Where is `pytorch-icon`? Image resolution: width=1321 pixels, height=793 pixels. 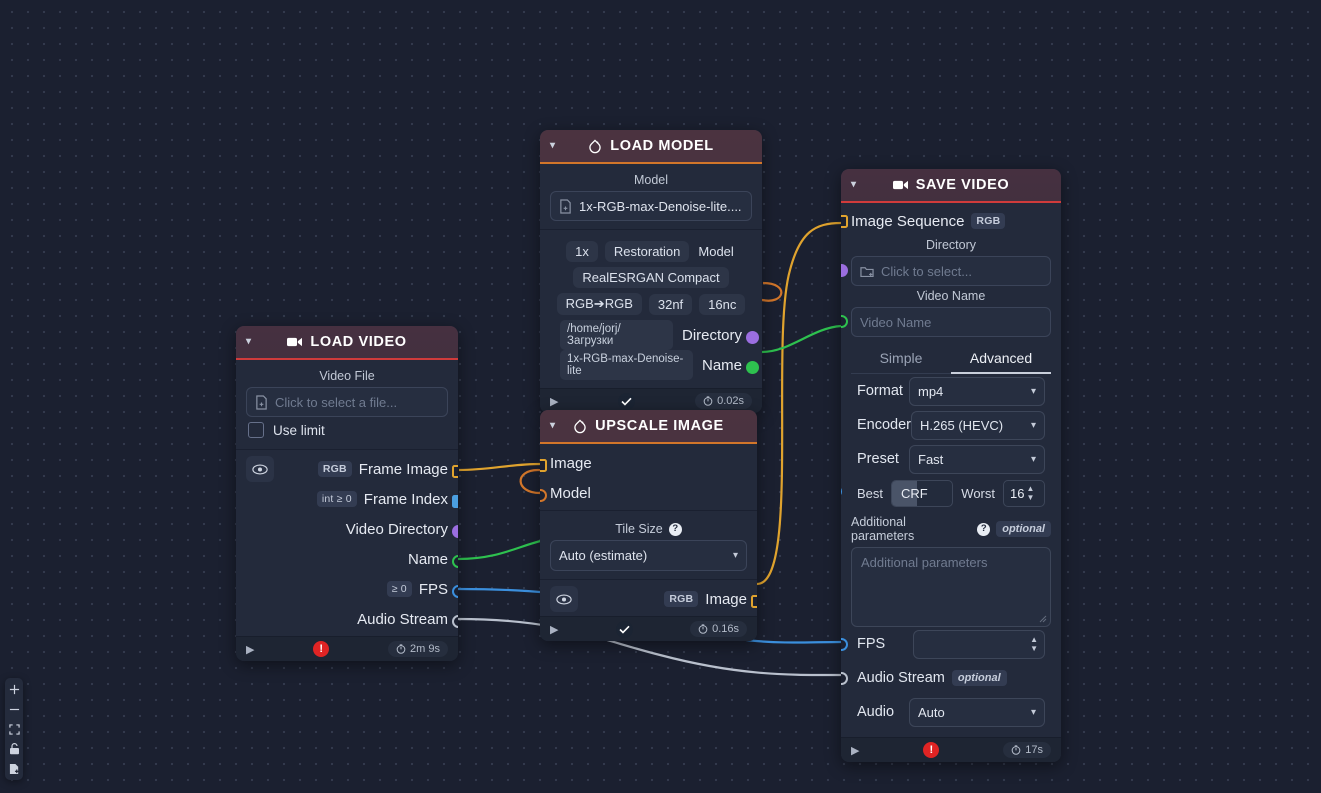 pytorch-icon is located at coordinates (580, 426).